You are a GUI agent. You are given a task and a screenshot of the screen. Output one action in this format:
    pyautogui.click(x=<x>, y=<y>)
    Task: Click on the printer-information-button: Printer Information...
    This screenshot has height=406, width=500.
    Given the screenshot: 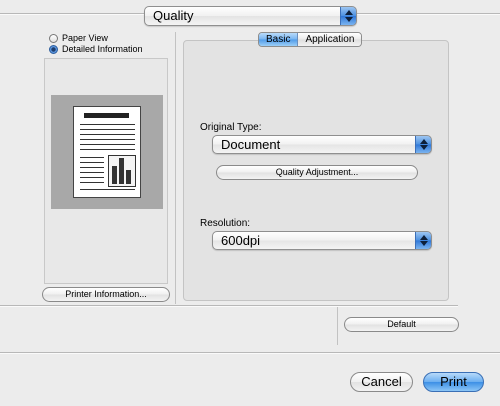 What is the action you would take?
    pyautogui.click(x=106, y=294)
    